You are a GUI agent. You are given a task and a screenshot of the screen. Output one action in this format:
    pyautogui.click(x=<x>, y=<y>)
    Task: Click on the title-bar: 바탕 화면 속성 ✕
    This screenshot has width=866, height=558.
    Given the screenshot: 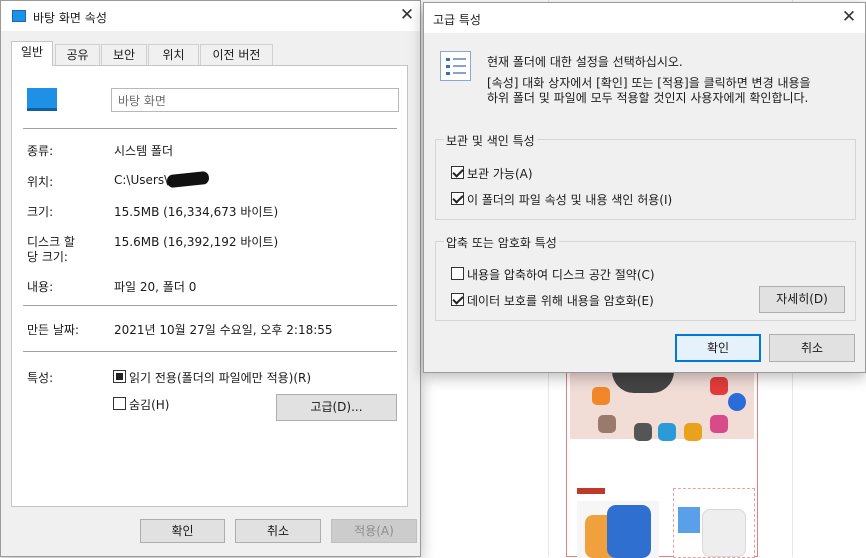 What is the action you would take?
    pyautogui.click(x=210, y=16)
    